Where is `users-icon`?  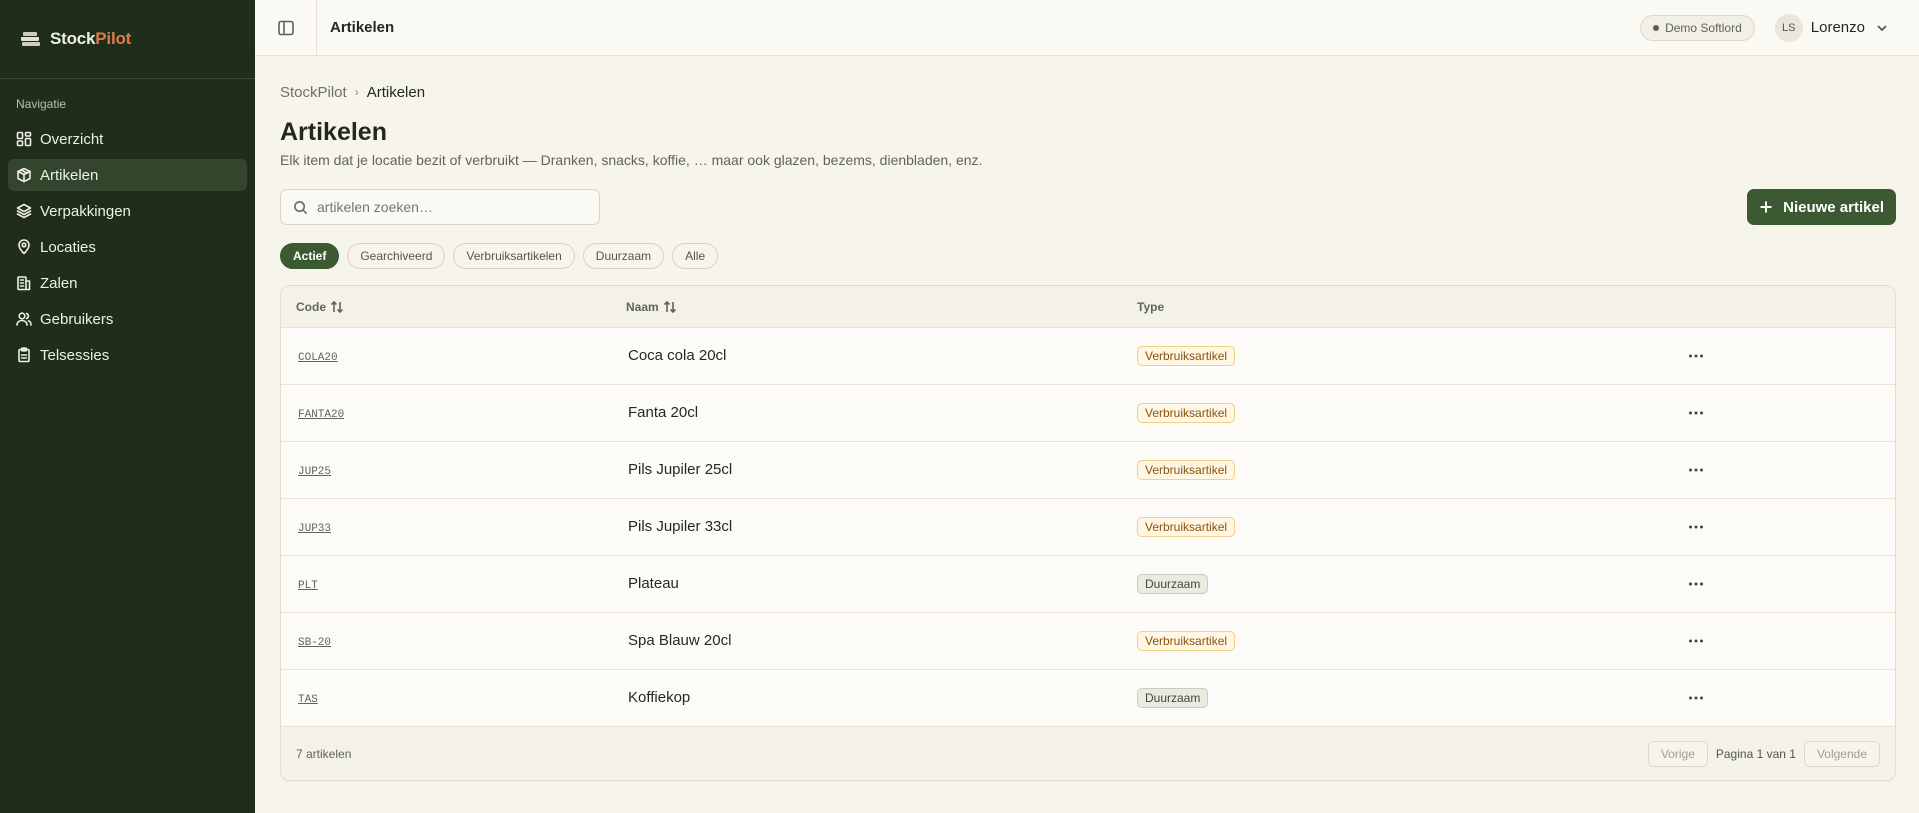
users-icon is located at coordinates (24, 319).